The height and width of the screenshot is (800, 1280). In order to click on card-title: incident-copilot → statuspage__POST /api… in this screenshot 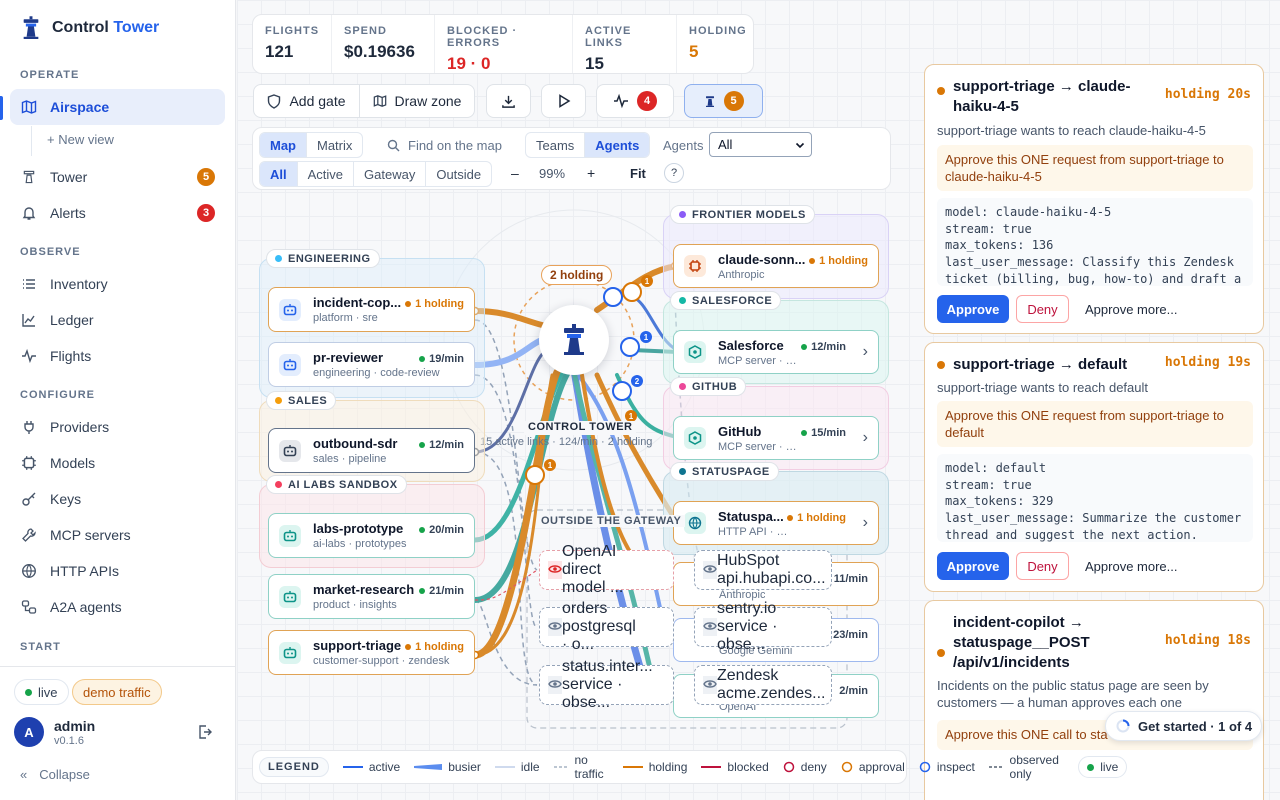, I will do `click(1037, 643)`.